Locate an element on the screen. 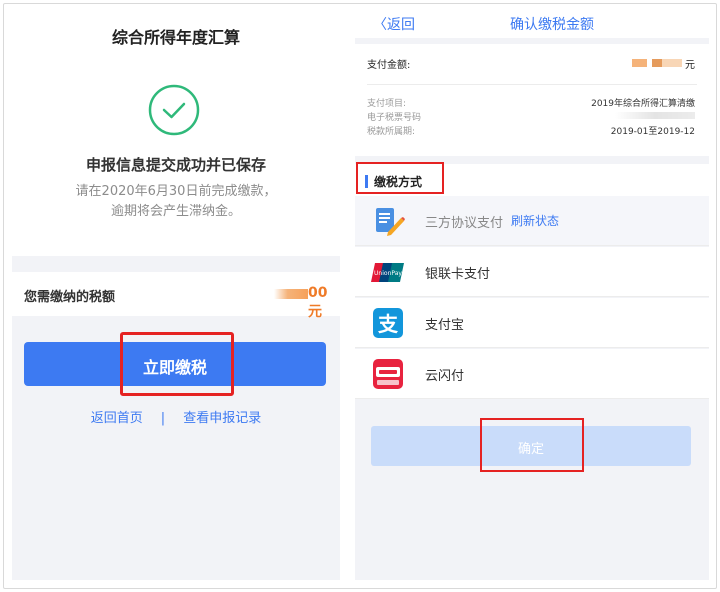 This screenshot has height=592, width=720. pay-amount-label: 支付金额: is located at coordinates (389, 65).